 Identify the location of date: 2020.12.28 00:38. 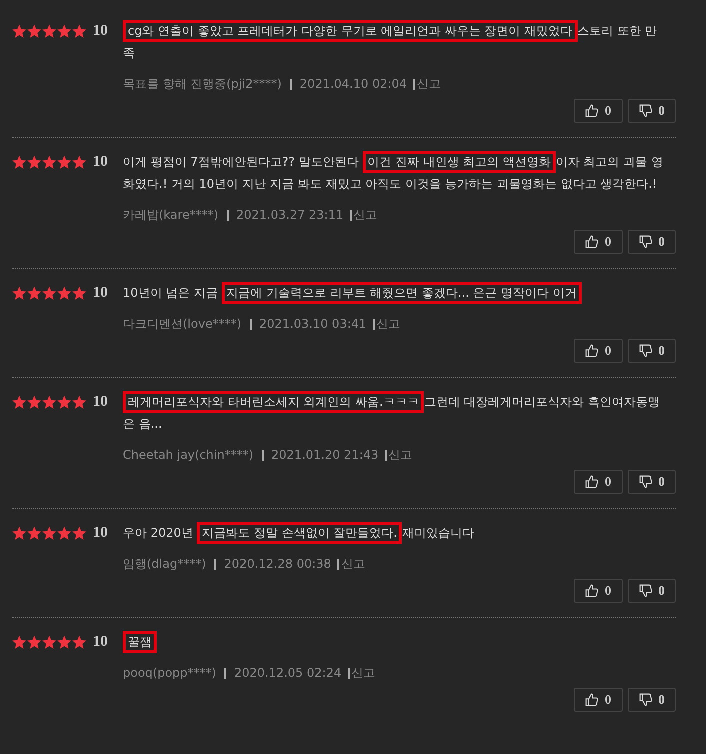
(278, 564).